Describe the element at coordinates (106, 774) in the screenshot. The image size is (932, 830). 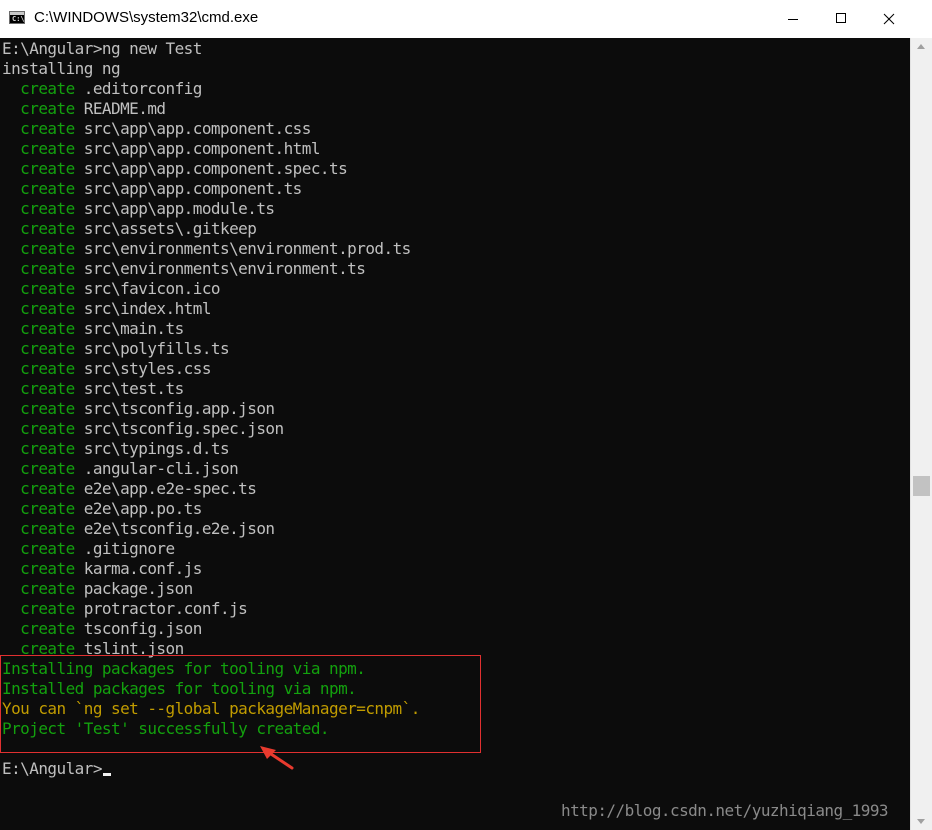
I see `text-cursor` at that location.